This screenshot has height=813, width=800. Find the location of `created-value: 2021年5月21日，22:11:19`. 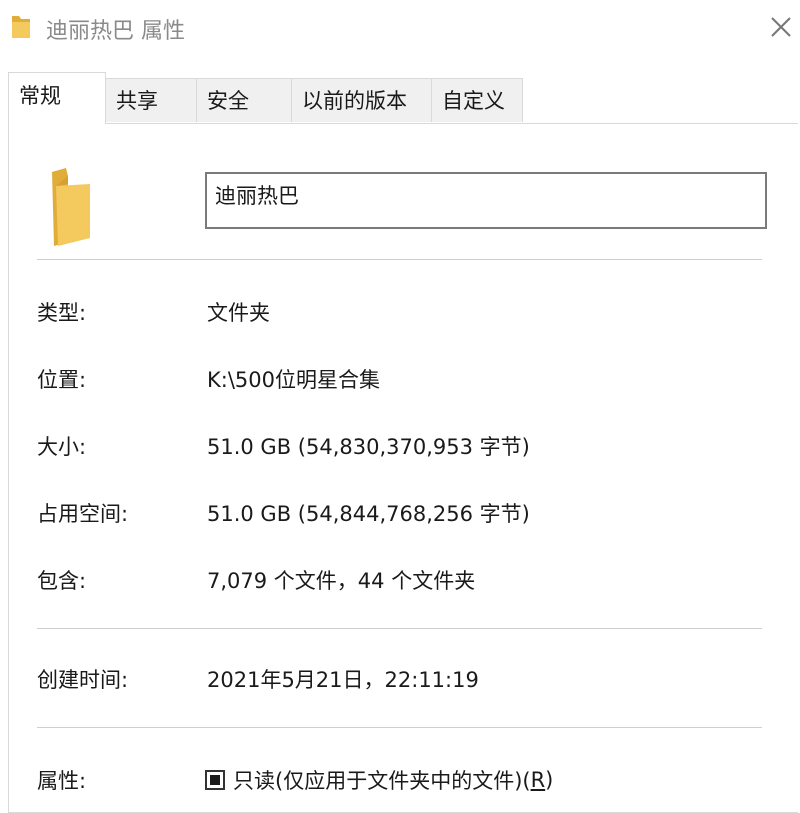

created-value: 2021年5月21日，22:11:19 is located at coordinates (343, 680).